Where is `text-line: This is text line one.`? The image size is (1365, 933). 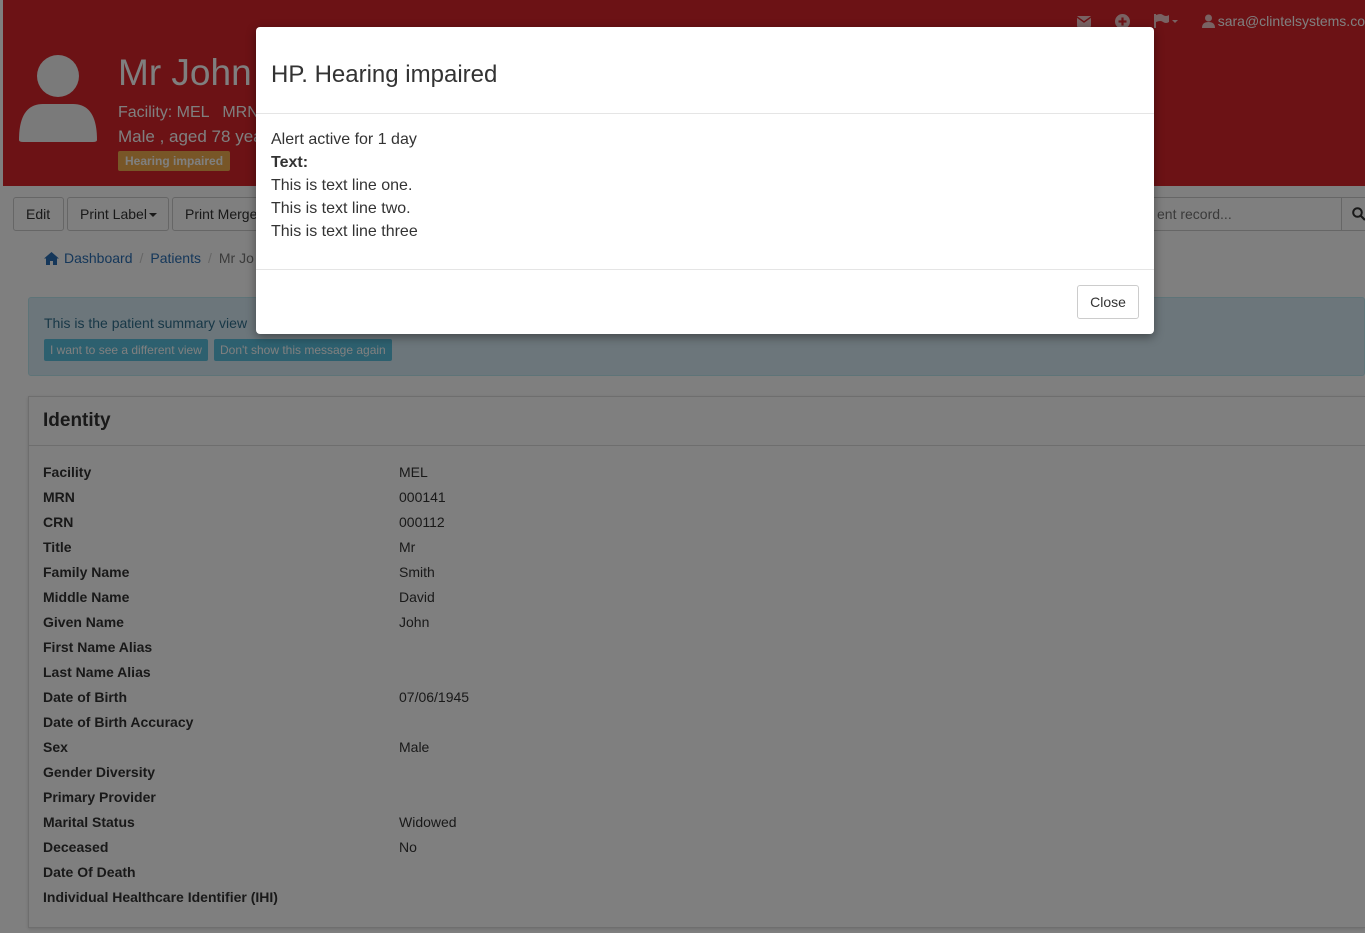 text-line: This is text line one. is located at coordinates (342, 185).